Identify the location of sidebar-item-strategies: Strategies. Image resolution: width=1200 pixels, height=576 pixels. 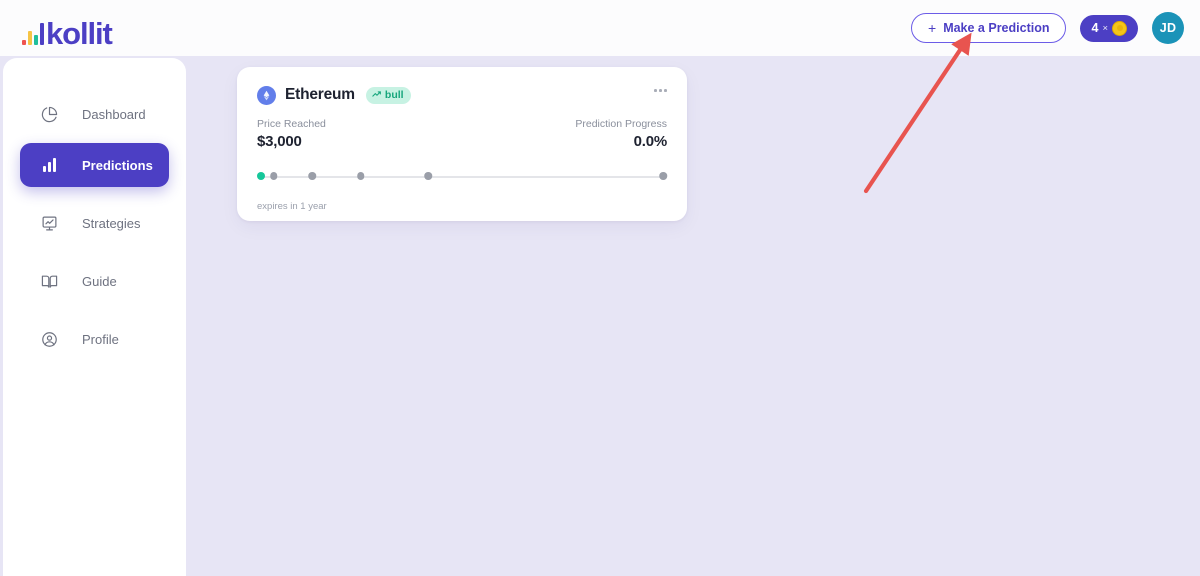
(94, 223).